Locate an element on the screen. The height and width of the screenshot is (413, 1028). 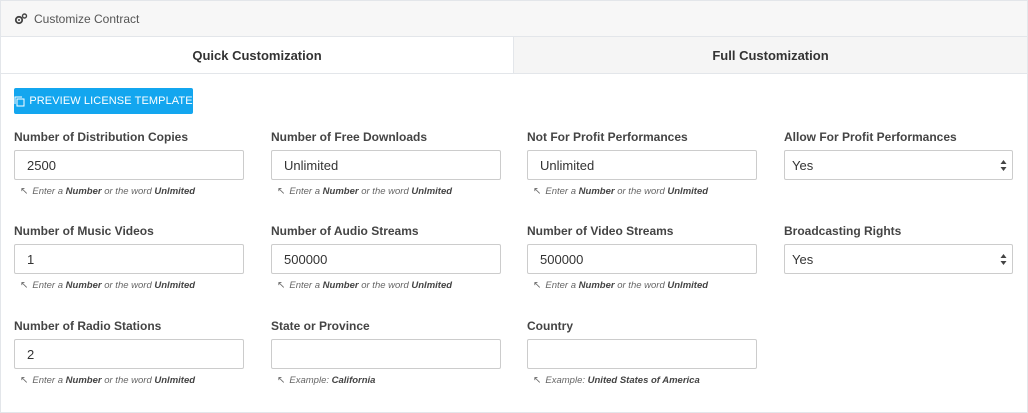
customization-tabs: Quick Customization Full Customization is located at coordinates (514, 55).